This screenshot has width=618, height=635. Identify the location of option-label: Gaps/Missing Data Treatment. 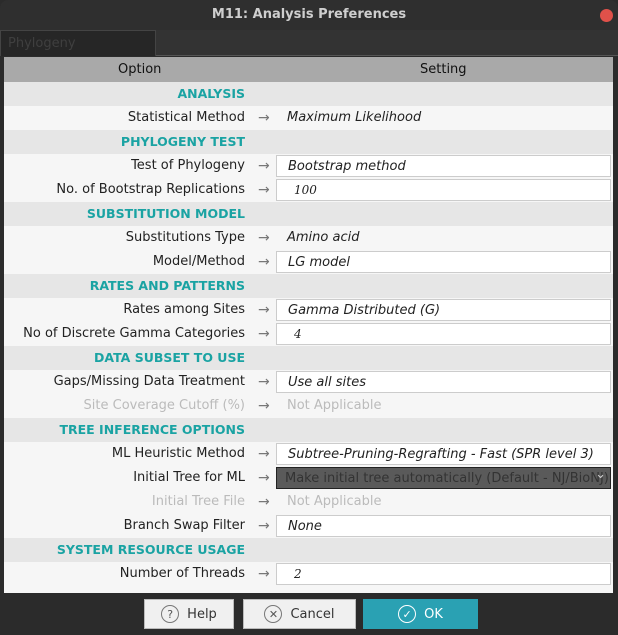
(149, 381).